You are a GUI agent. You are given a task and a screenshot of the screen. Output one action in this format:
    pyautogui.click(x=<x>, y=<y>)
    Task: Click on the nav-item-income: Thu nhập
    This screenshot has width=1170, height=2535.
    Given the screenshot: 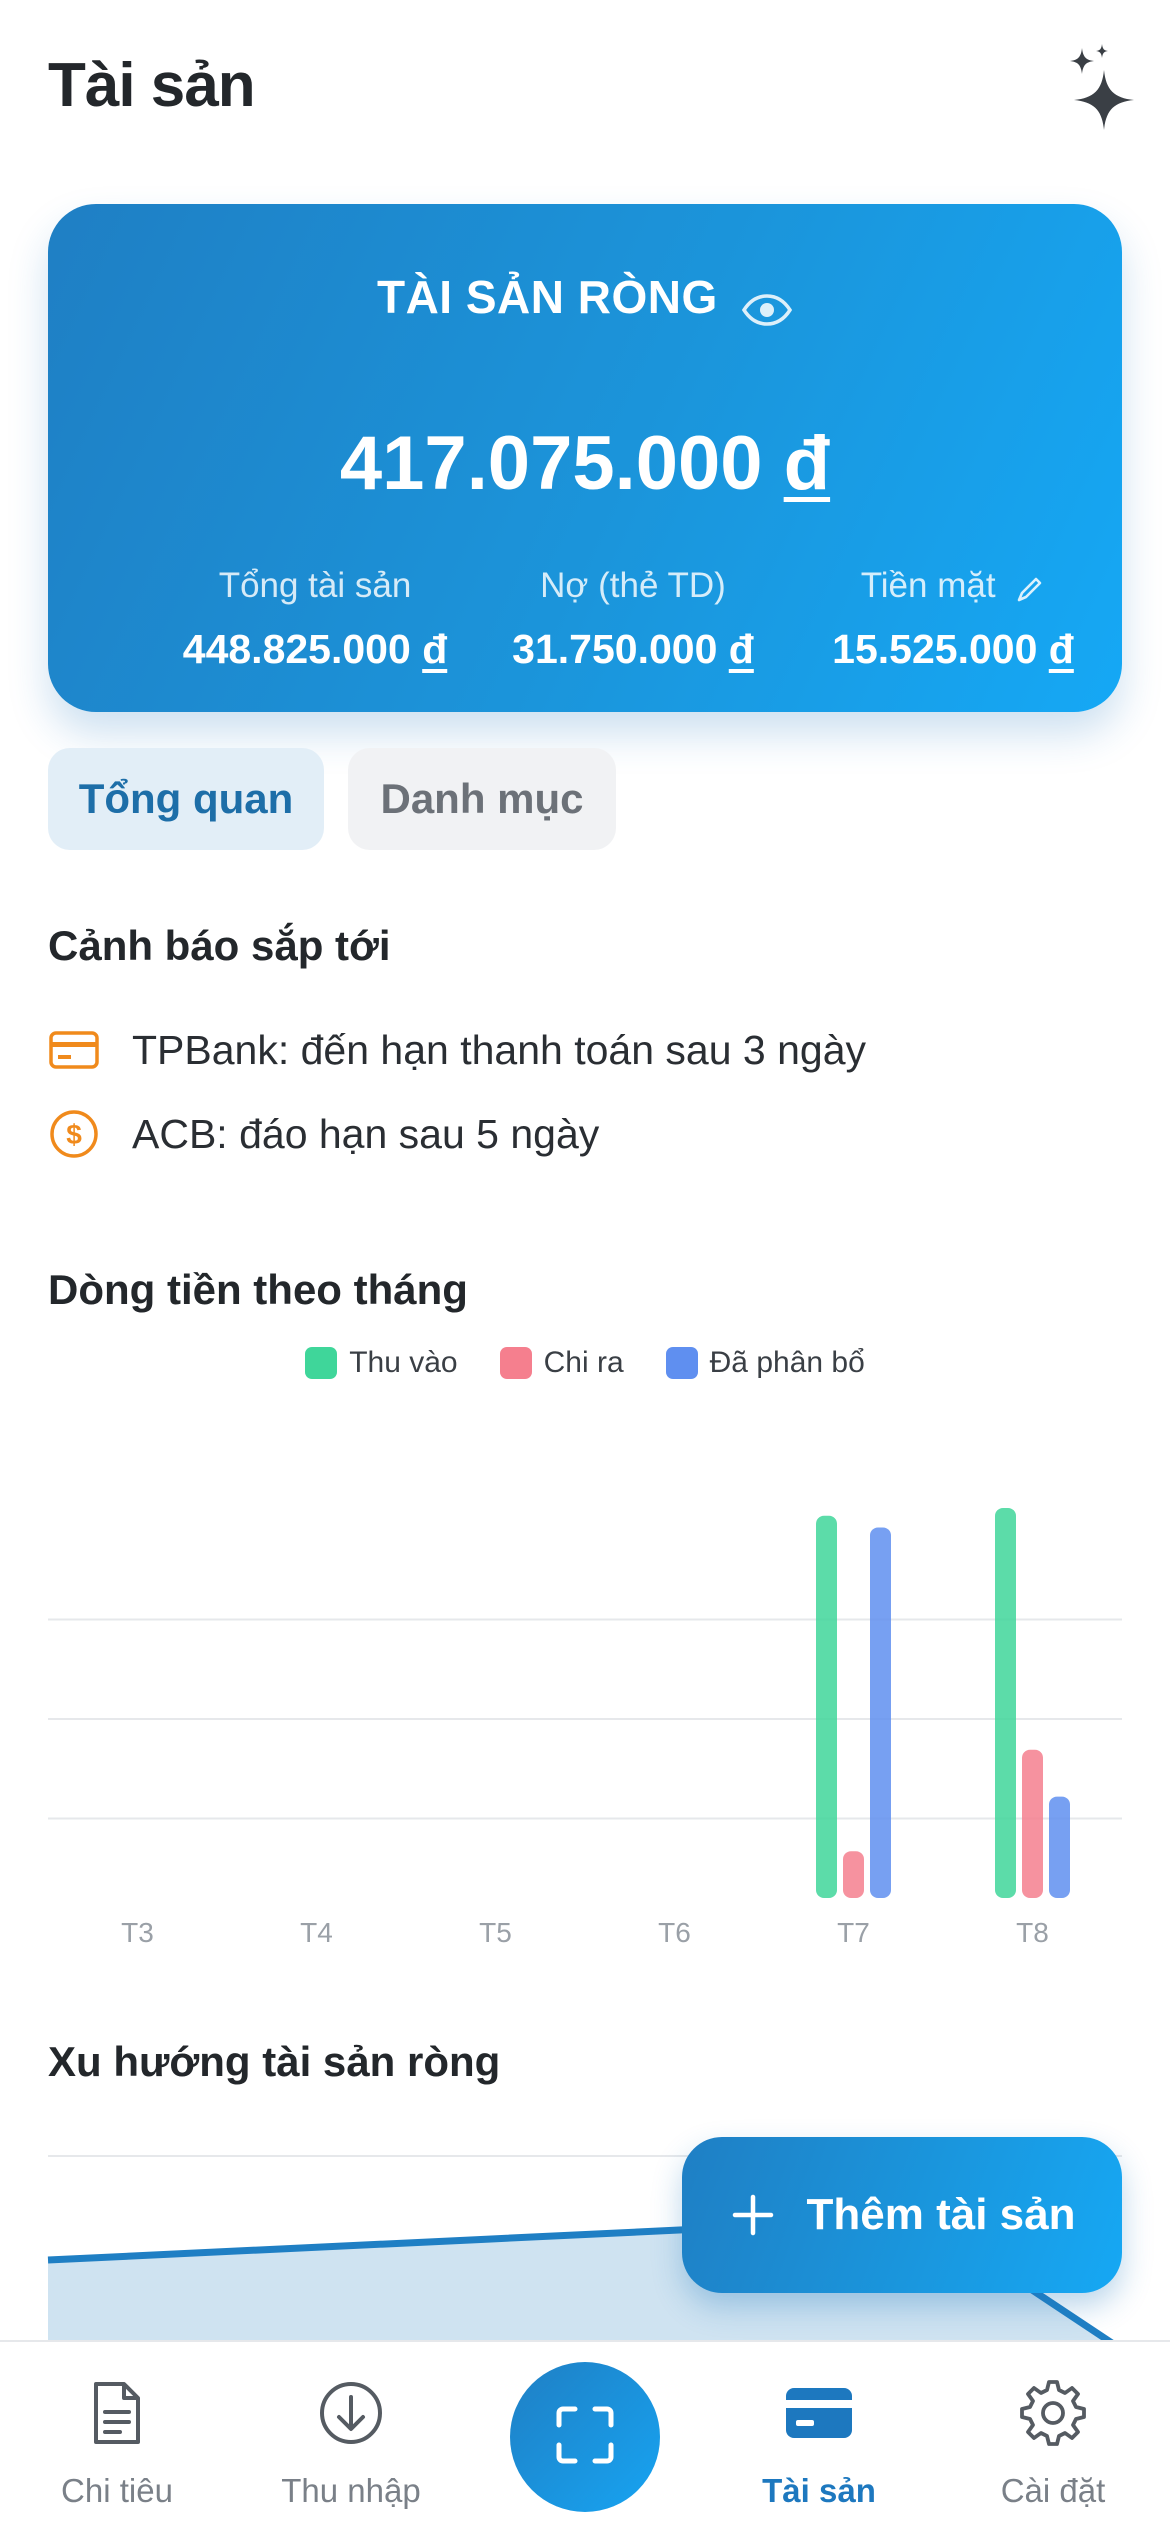 What is the action you would take?
    pyautogui.click(x=351, y=2438)
    